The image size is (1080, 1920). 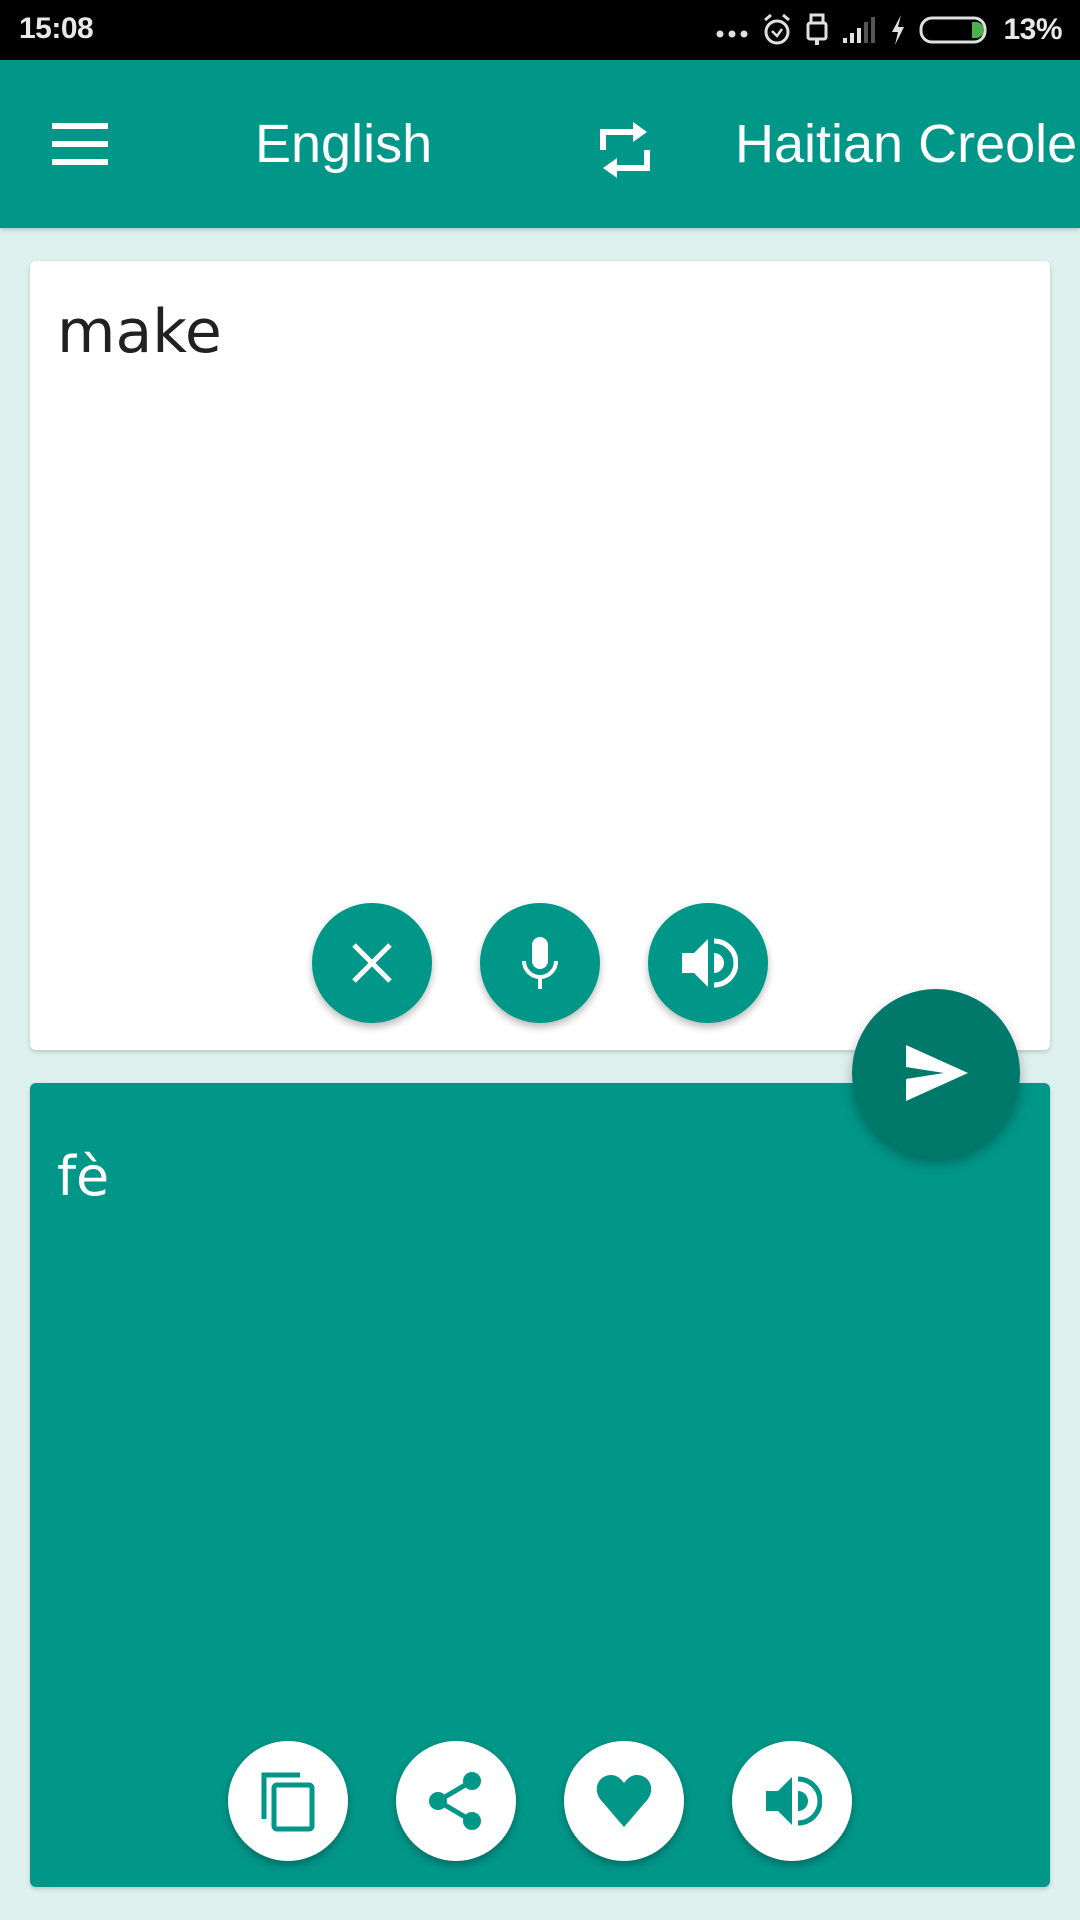 I want to click on copy-icon, so click(x=288, y=1802).